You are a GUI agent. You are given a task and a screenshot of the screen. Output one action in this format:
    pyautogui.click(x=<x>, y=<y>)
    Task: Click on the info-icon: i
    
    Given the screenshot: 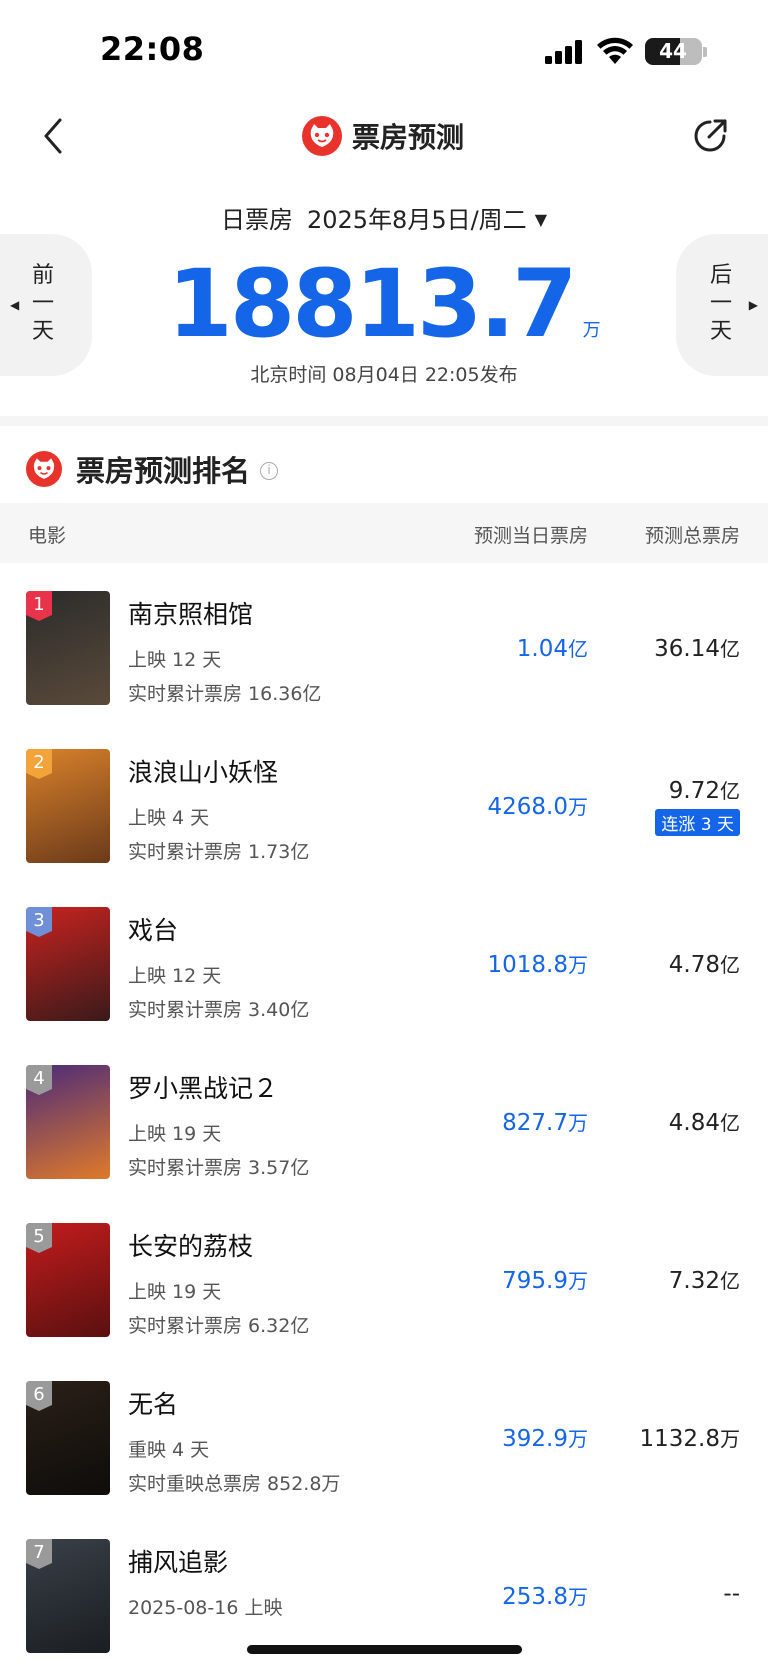 What is the action you would take?
    pyautogui.click(x=269, y=471)
    